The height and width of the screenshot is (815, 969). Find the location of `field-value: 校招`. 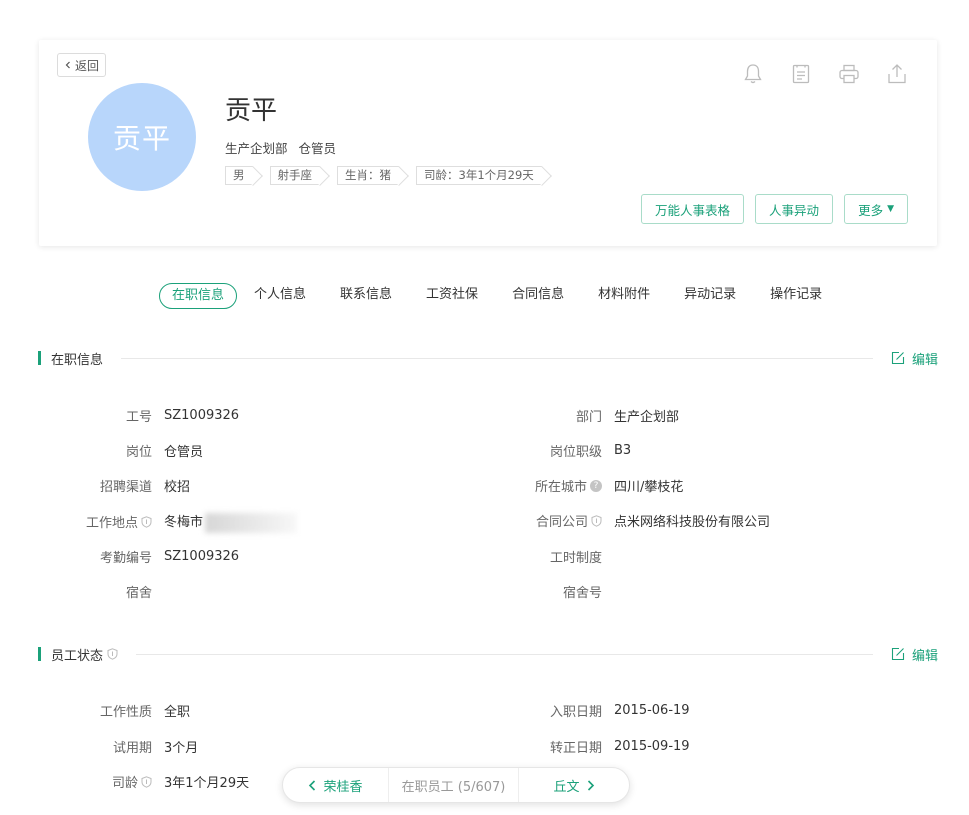

field-value: 校招 is located at coordinates (177, 487).